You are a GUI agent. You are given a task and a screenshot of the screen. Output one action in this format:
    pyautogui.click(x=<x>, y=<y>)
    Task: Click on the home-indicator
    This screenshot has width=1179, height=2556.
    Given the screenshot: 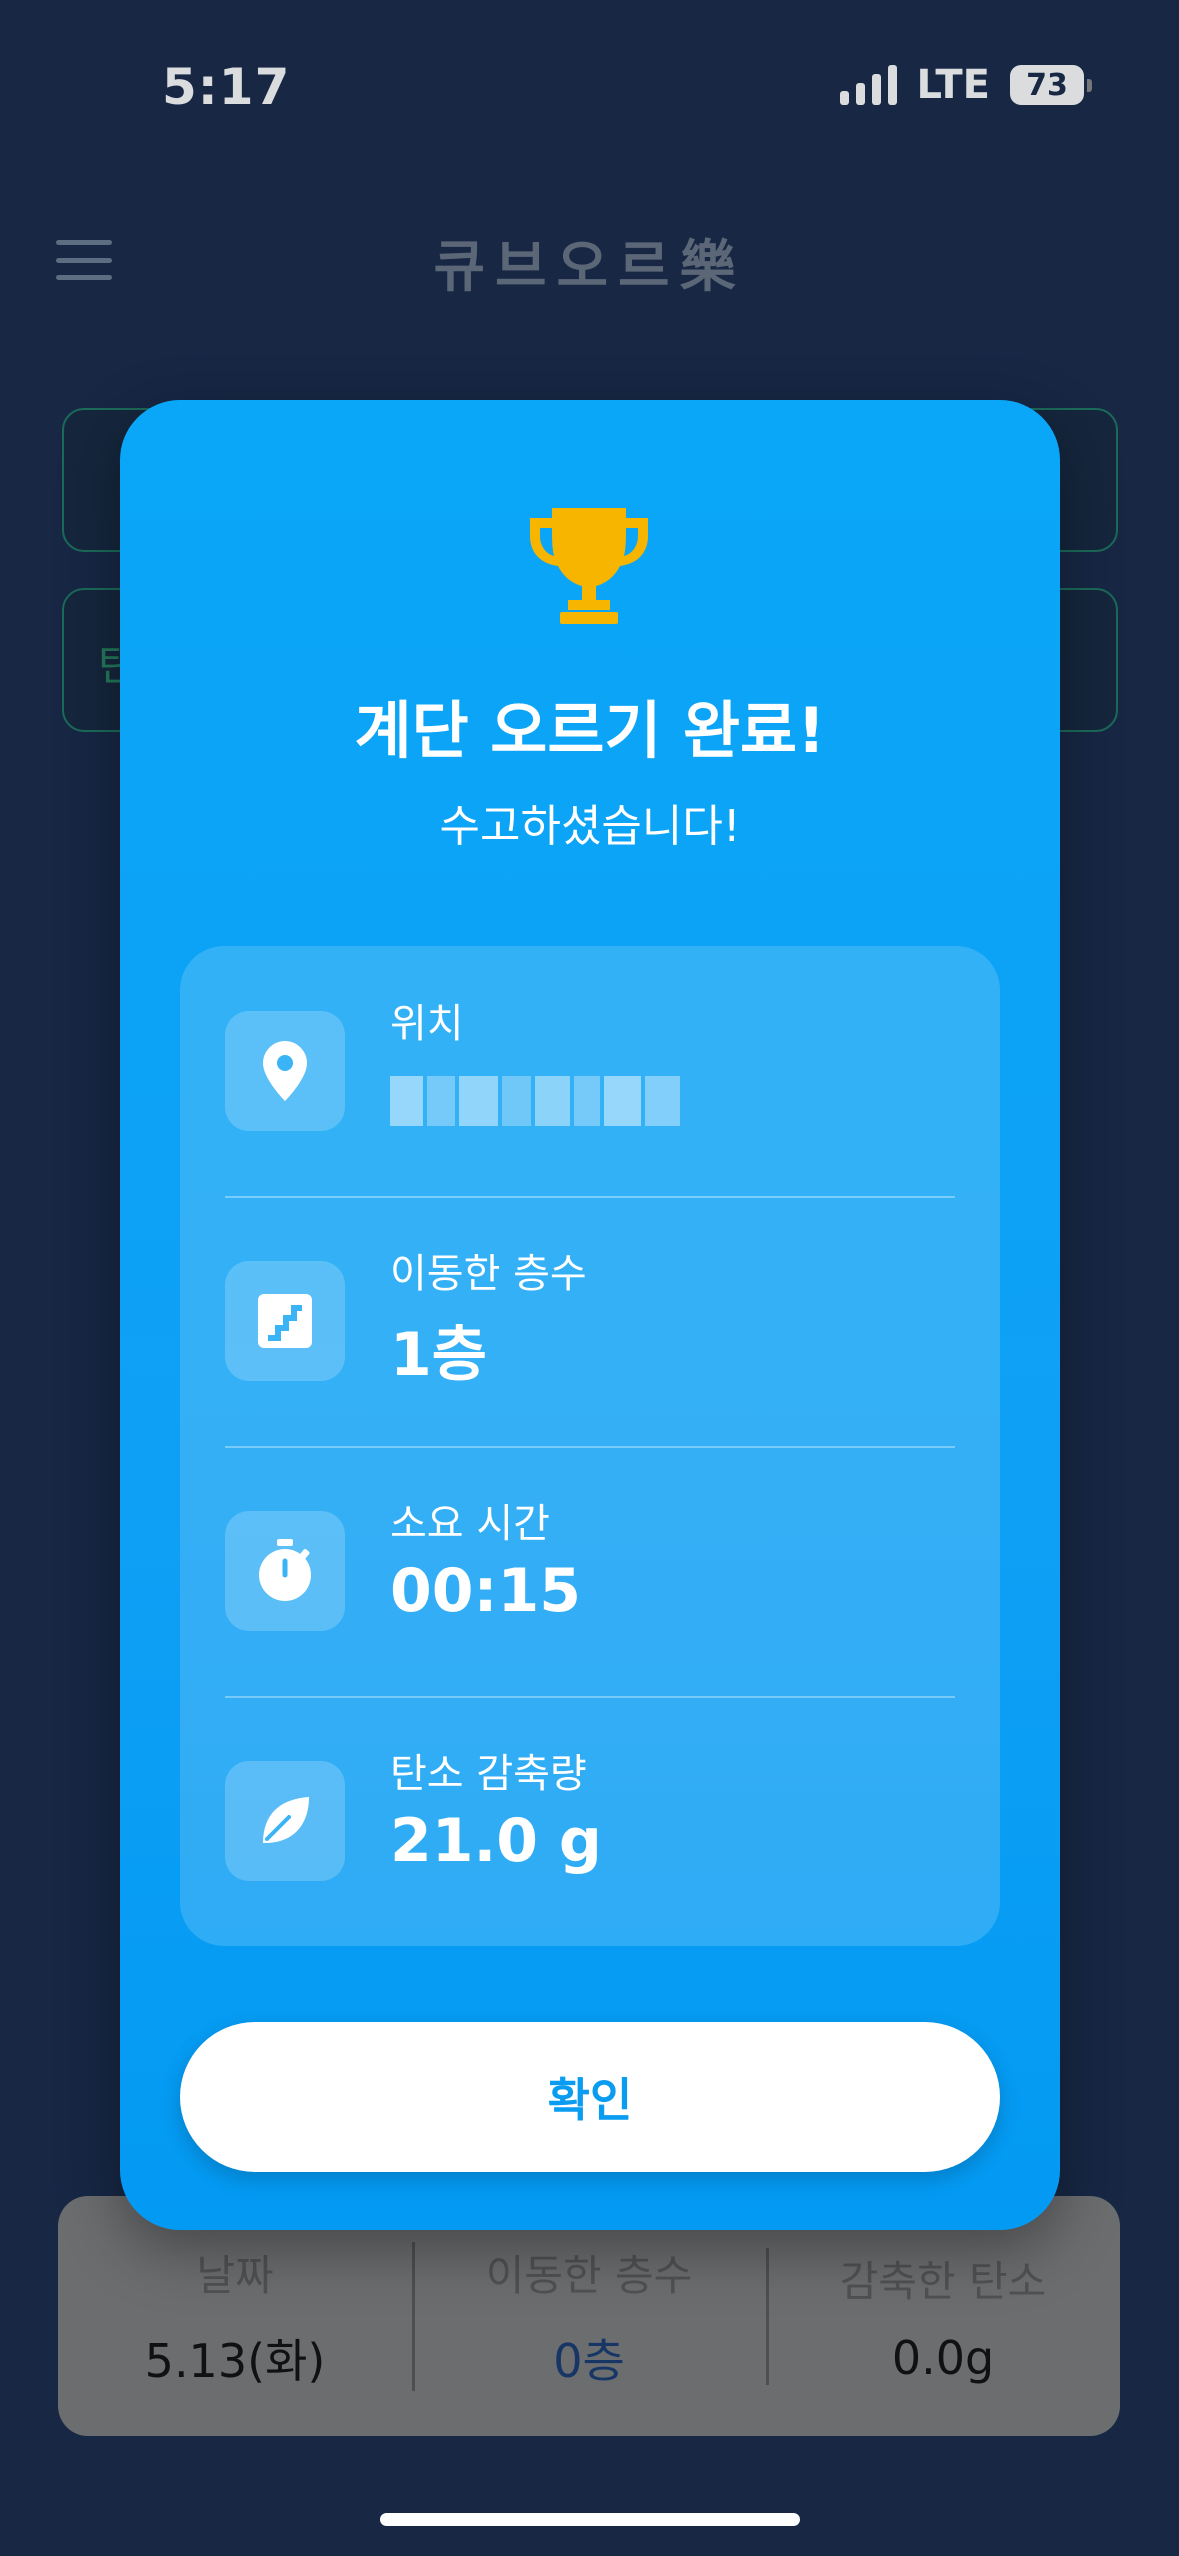 What is the action you would take?
    pyautogui.click(x=590, y=2519)
    